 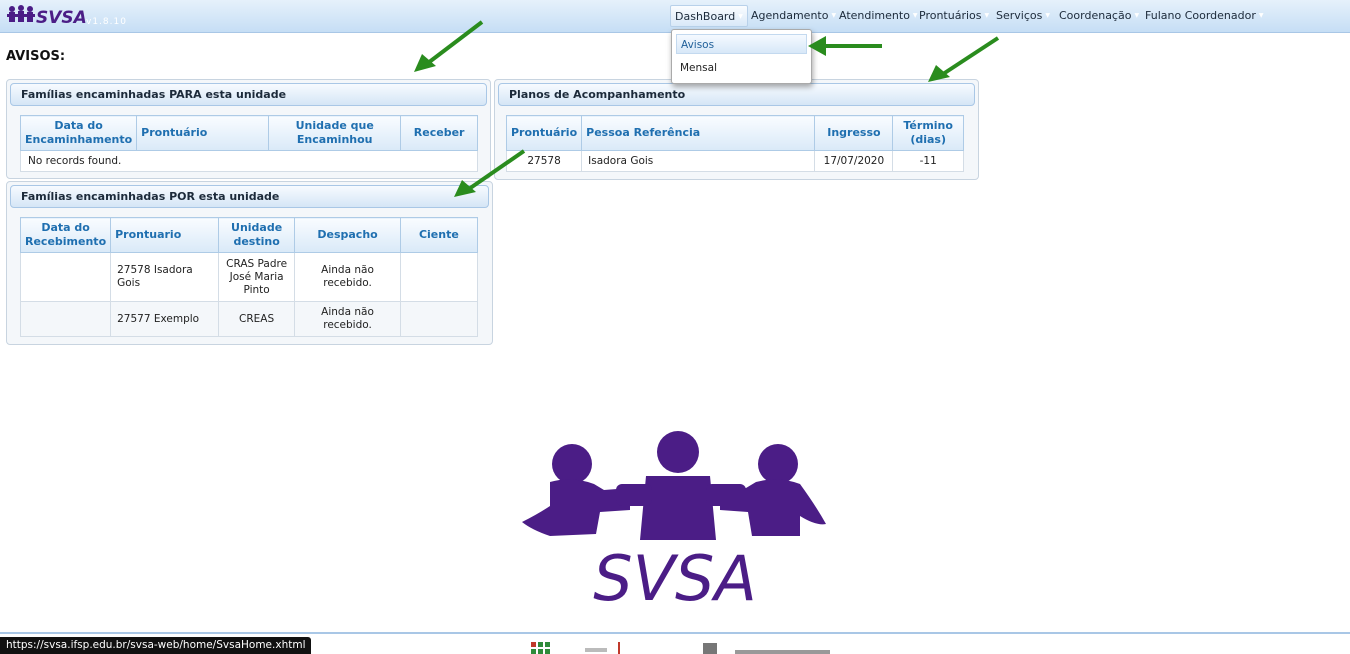 What do you see at coordinates (347, 235) in the screenshot?
I see `column-header-despacho: Despacho` at bounding box center [347, 235].